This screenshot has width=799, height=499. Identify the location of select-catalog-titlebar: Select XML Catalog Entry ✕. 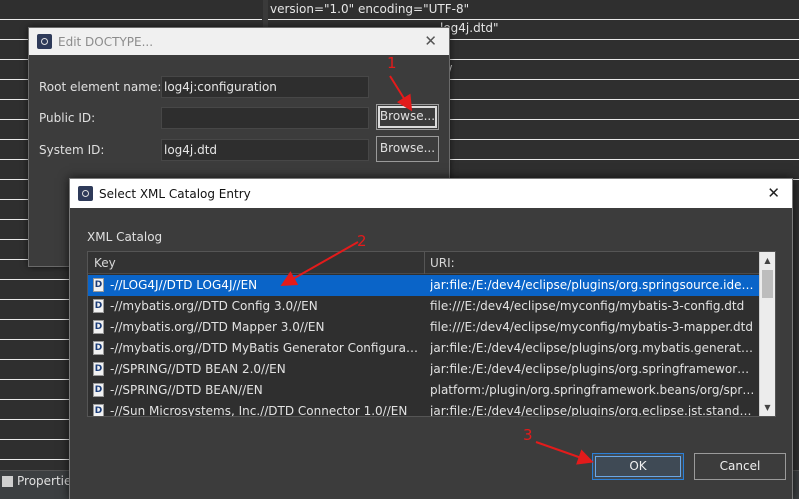
(431, 193).